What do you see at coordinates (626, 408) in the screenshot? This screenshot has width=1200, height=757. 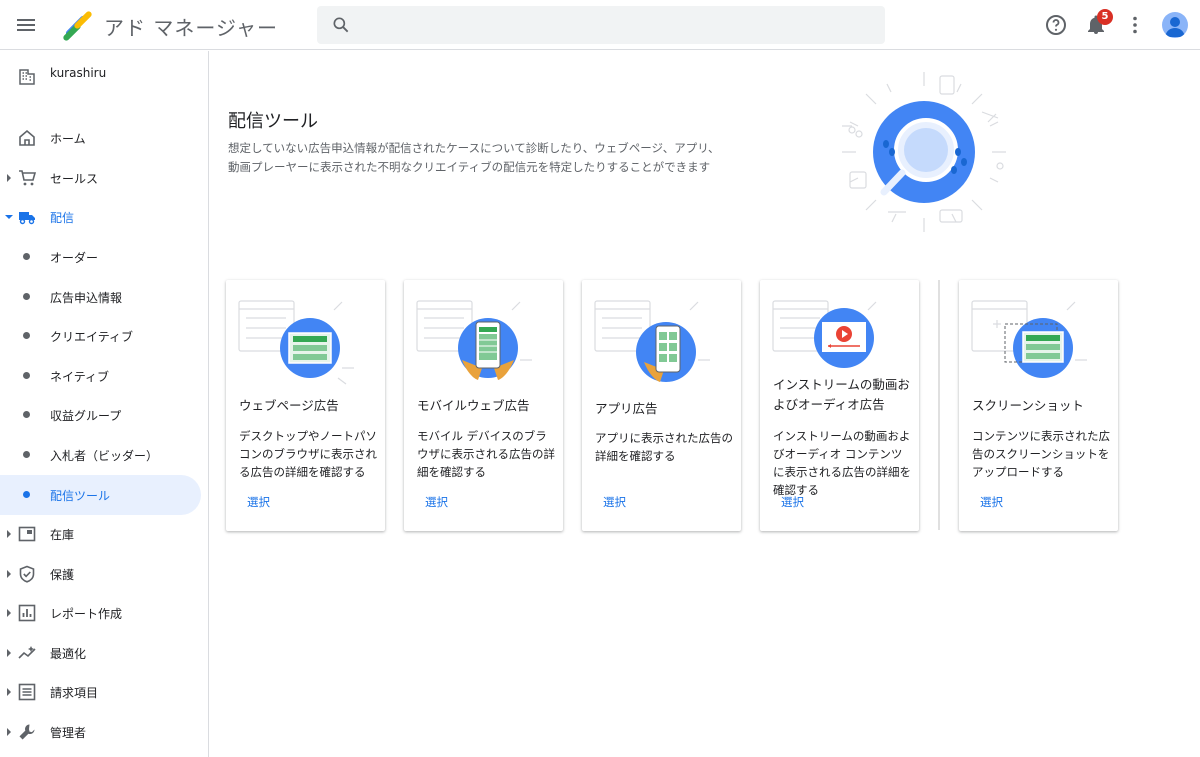 I see `card-title: アプリ広告` at bounding box center [626, 408].